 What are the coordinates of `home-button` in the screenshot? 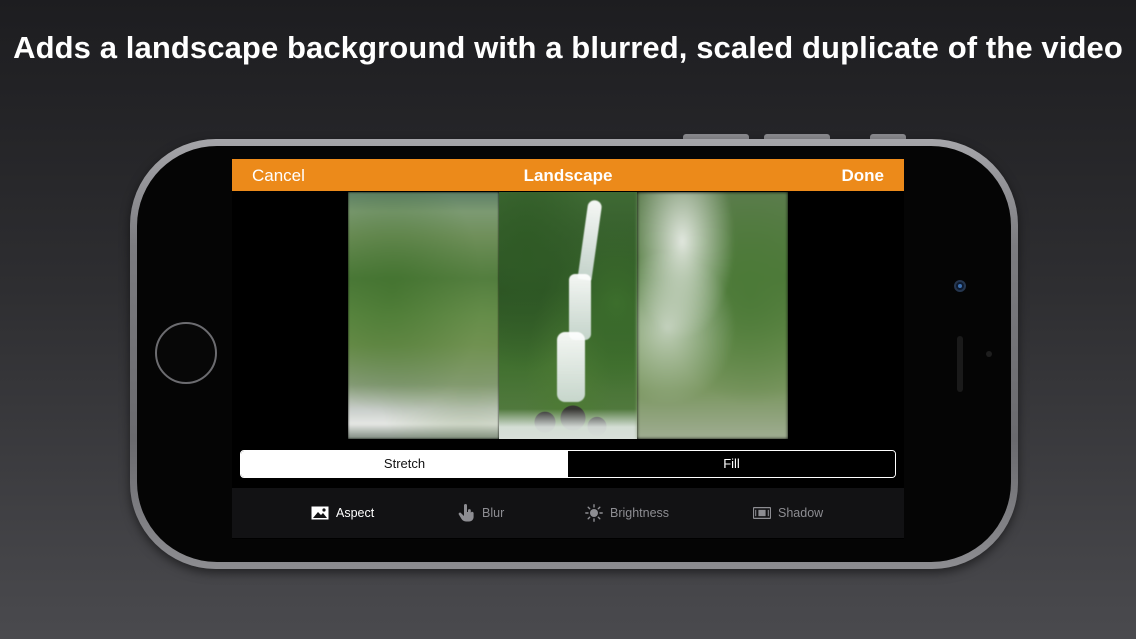 It's located at (186, 353).